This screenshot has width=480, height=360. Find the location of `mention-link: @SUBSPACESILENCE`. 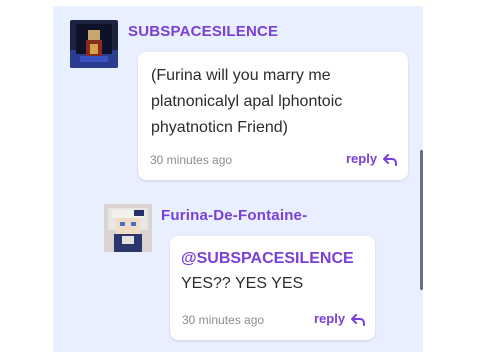

mention-link: @SUBSPACESILENCE is located at coordinates (267, 259).